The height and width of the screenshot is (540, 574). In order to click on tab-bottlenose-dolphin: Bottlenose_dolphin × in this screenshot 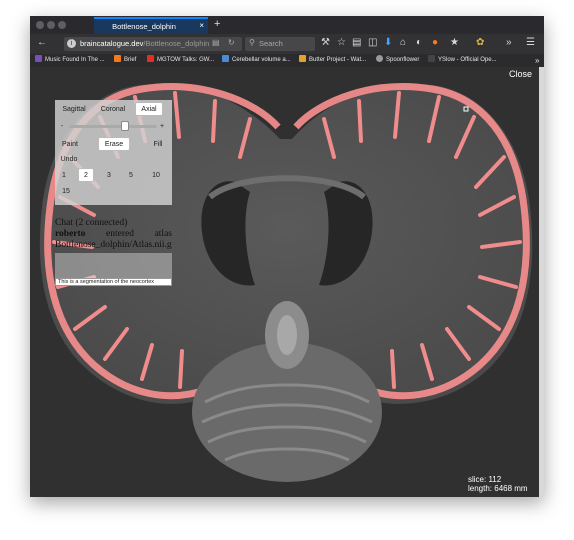, I will do `click(151, 25)`.